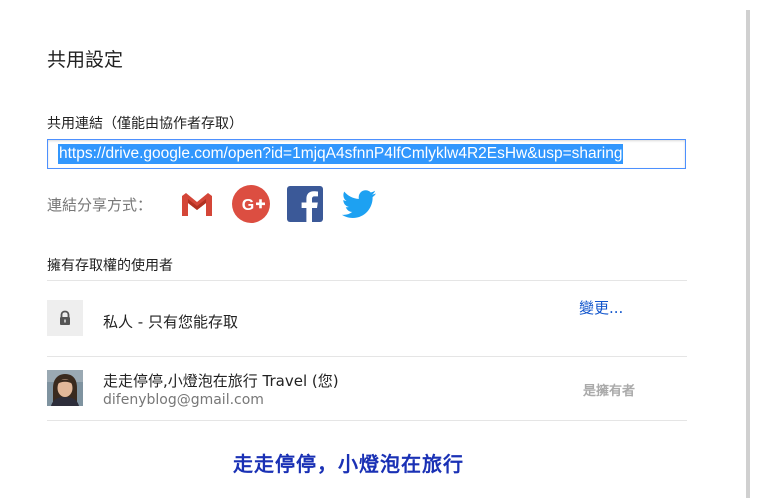 The width and height of the screenshot is (762, 498). What do you see at coordinates (85, 60) in the screenshot?
I see `dialog-title: 共用設定` at bounding box center [85, 60].